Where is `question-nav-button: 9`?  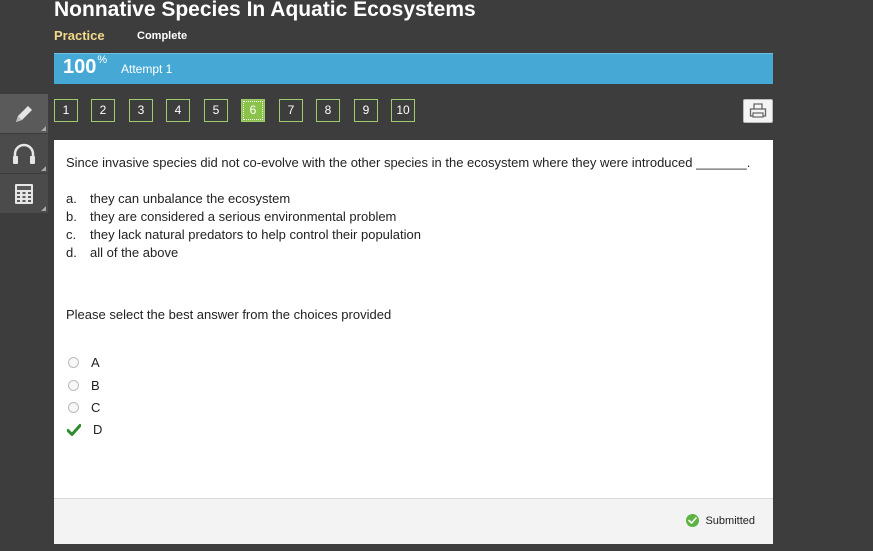
question-nav-button: 9 is located at coordinates (366, 110).